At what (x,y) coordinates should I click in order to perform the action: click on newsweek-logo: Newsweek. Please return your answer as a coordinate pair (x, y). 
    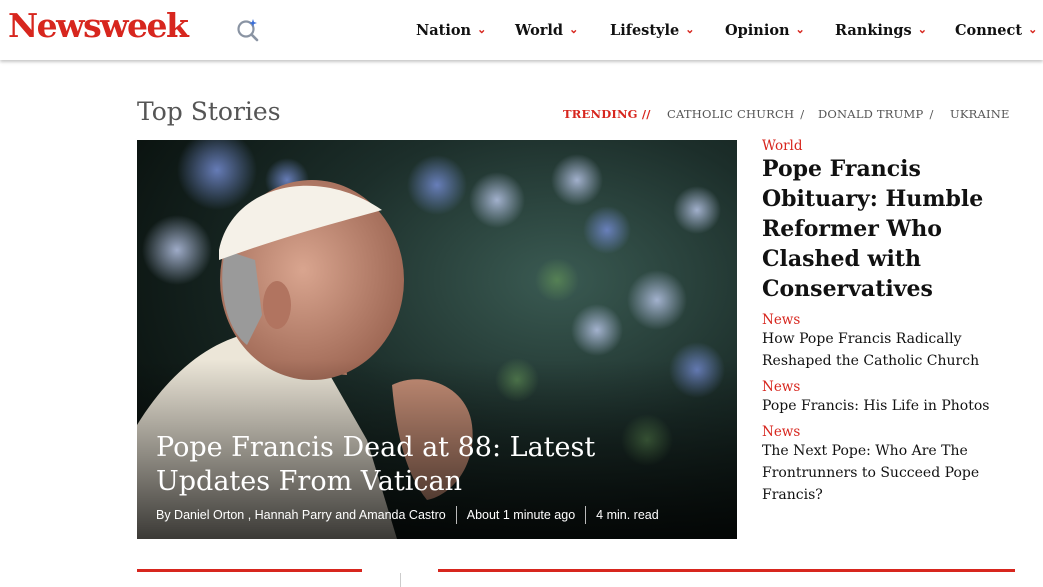
    Looking at the image, I should click on (98, 26).